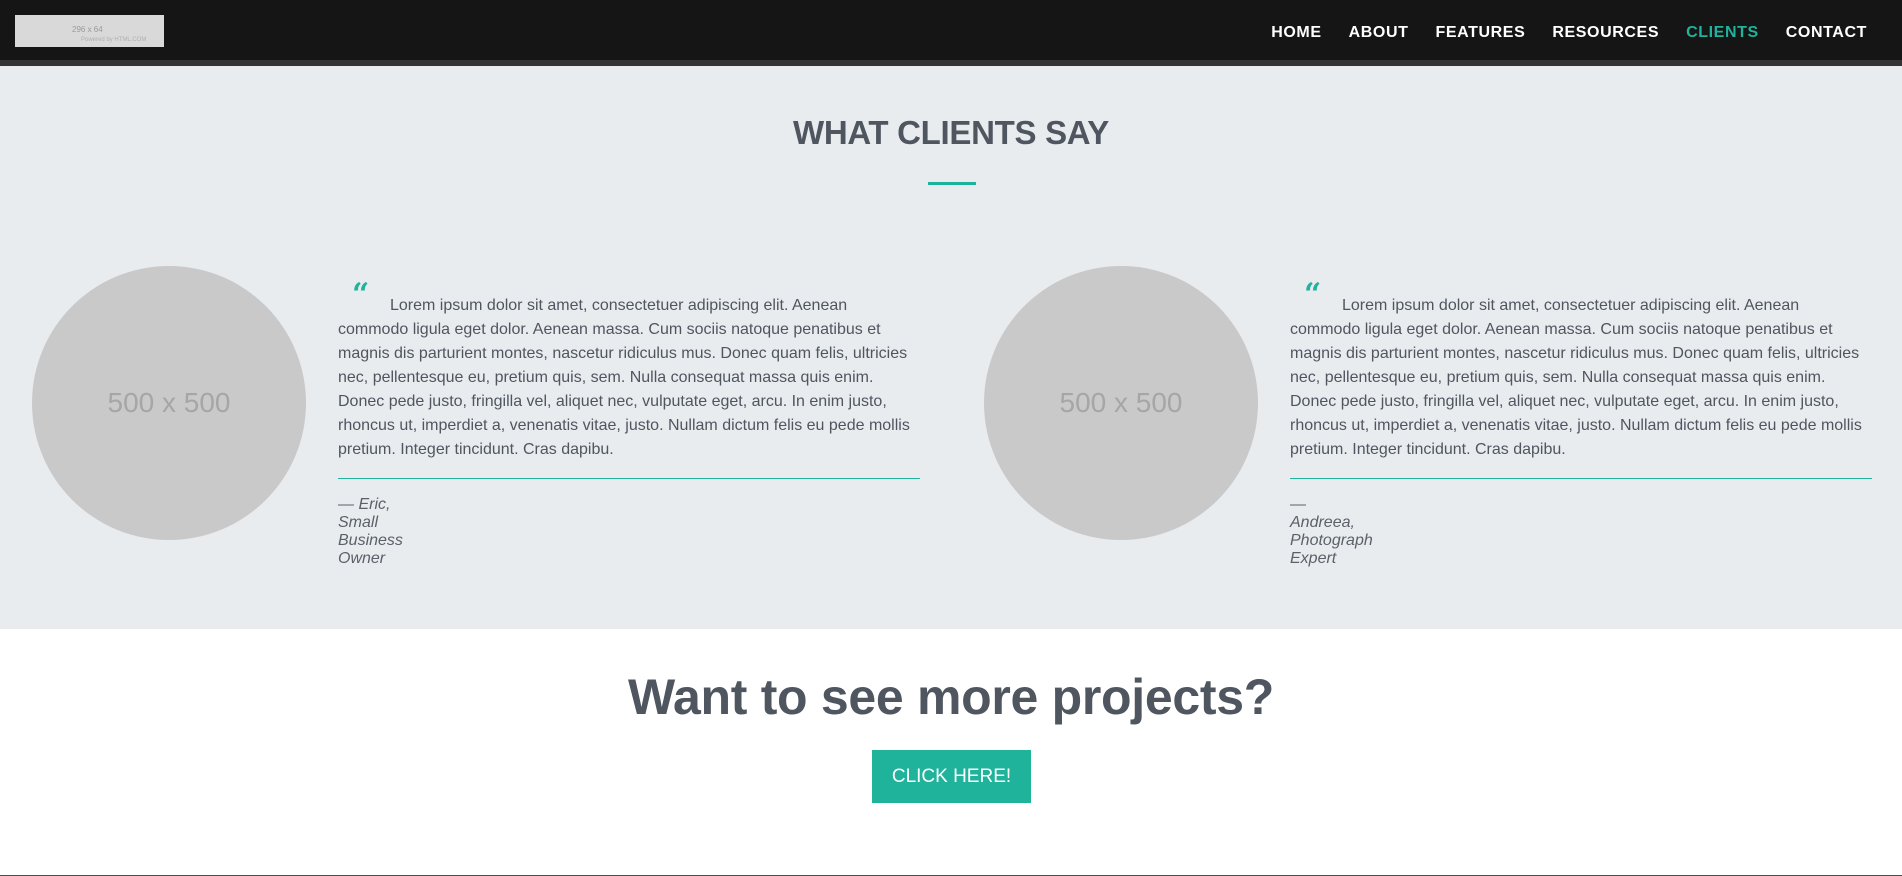  What do you see at coordinates (1722, 33) in the screenshot?
I see `nav-item-clients: CLIENTS` at bounding box center [1722, 33].